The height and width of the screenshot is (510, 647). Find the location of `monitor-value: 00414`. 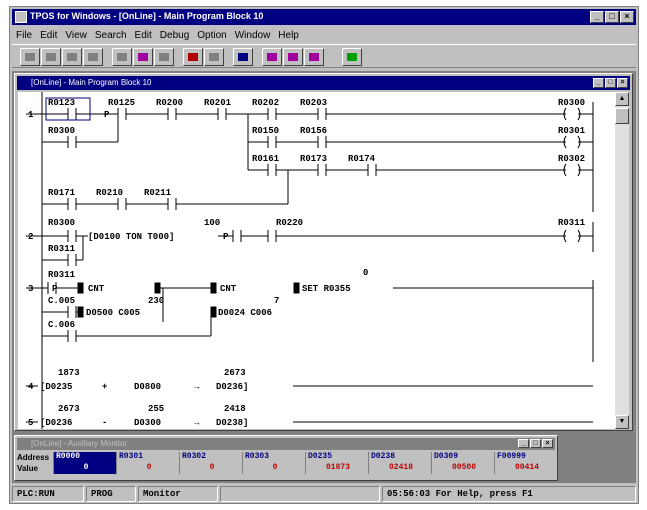

monitor-value: 00414 is located at coordinates (525, 468).